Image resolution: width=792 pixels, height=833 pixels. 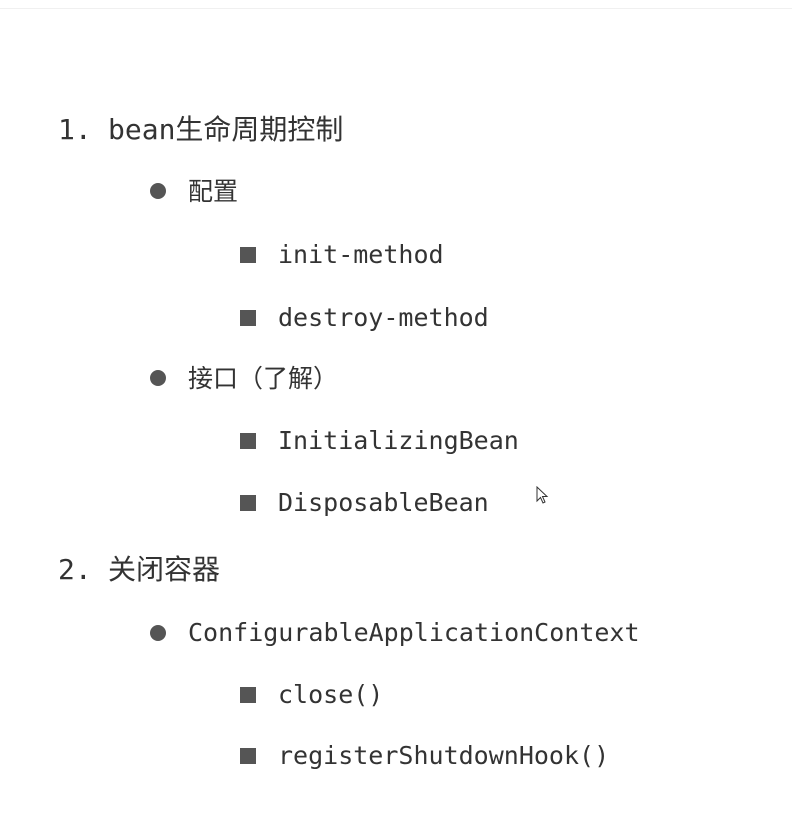 What do you see at coordinates (383, 502) in the screenshot?
I see `list-item-disposable-bean: DisposableBean` at bounding box center [383, 502].